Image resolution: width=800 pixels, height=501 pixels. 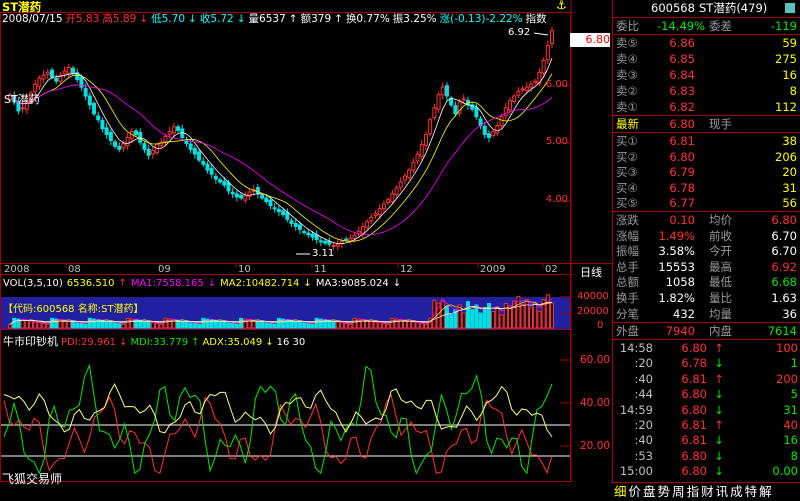 What do you see at coordinates (664, 491) in the screenshot?
I see `tab-3: 势` at bounding box center [664, 491].